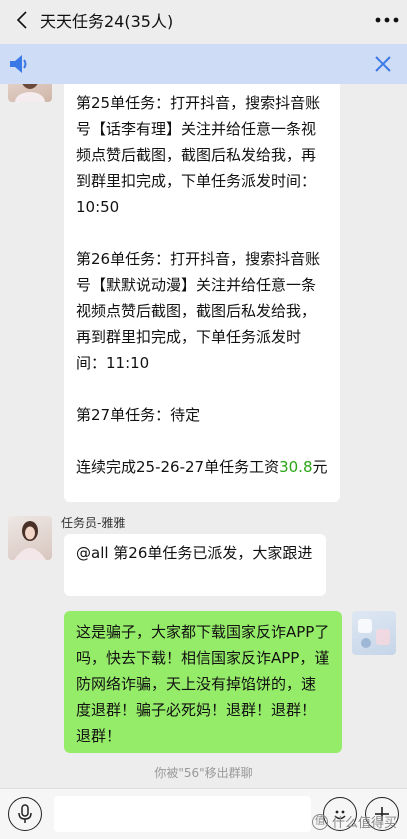 The height and width of the screenshot is (839, 407). I want to click on chevron-left-icon, so click(21, 20).